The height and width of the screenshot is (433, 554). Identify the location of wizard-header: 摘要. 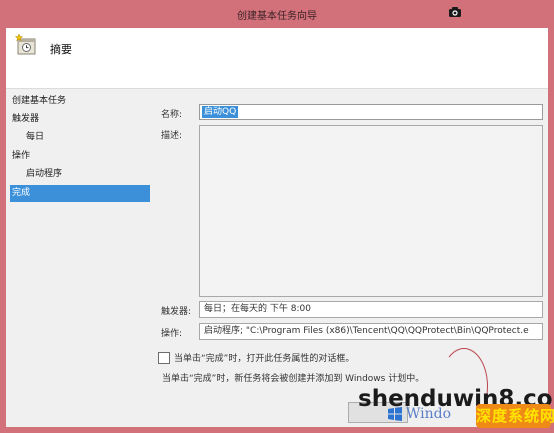
(277, 58).